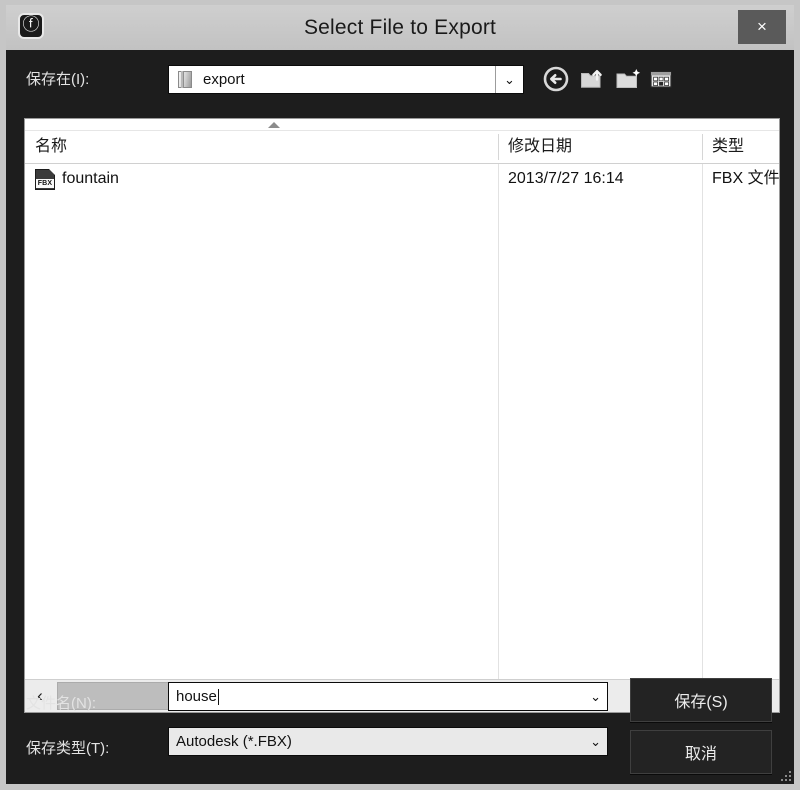 This screenshot has height=790, width=800. Describe the element at coordinates (701, 752) in the screenshot. I see `cancel-button: 取消` at that location.